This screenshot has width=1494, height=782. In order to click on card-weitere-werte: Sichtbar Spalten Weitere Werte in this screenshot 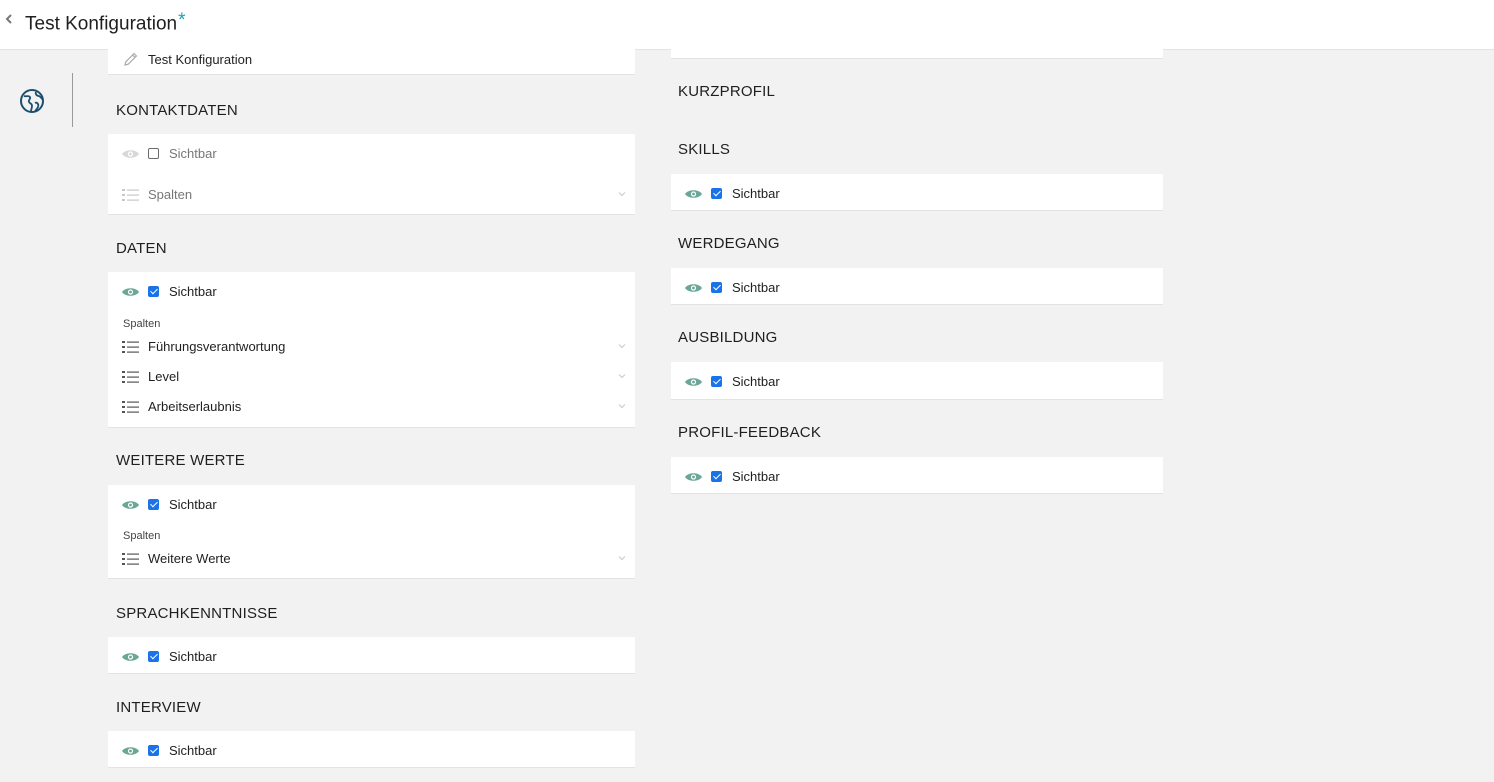, I will do `click(371, 532)`.